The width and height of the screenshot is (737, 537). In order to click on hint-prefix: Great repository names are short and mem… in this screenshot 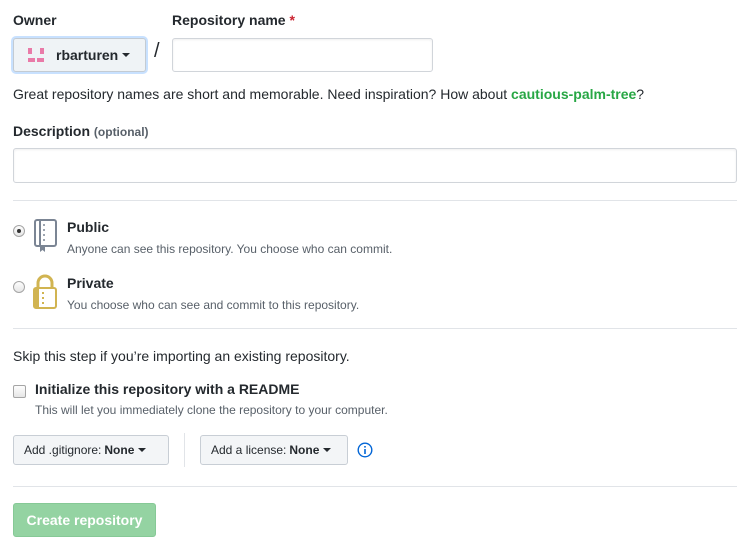, I will do `click(262, 94)`.